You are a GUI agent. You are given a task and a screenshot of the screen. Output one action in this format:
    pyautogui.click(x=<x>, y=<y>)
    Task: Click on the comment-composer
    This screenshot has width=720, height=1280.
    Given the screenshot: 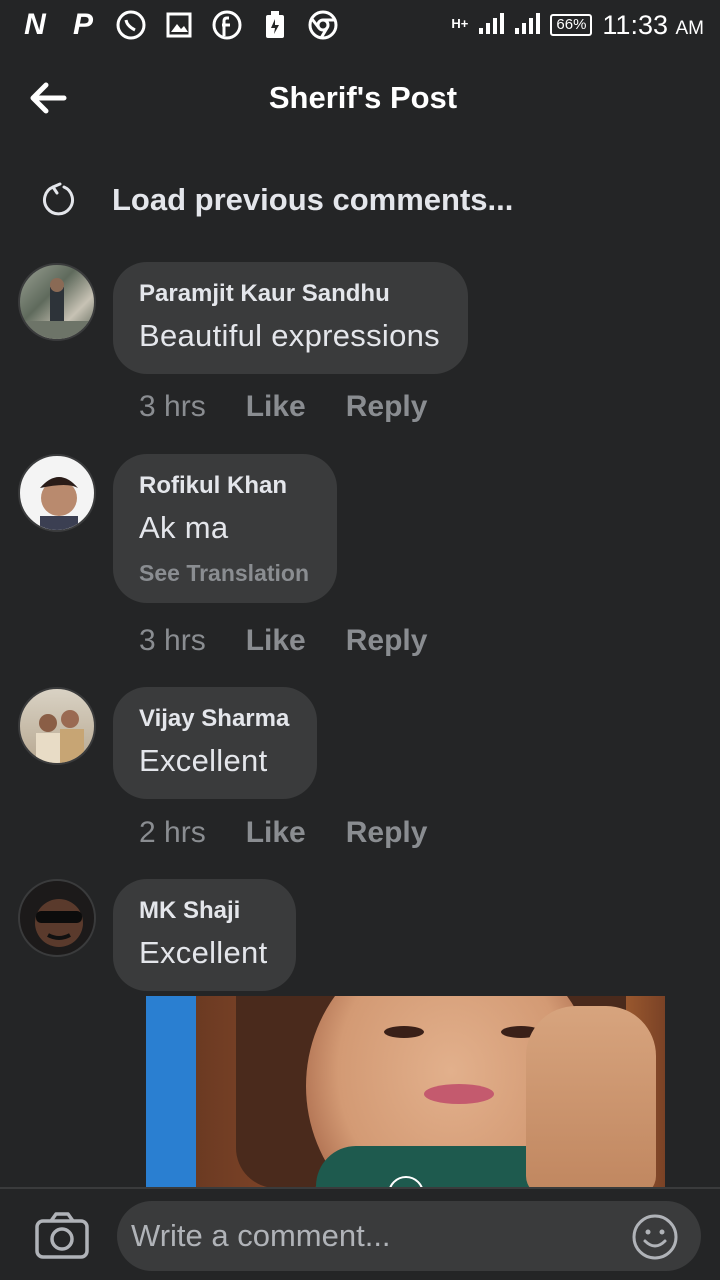 What is the action you would take?
    pyautogui.click(x=360, y=1233)
    